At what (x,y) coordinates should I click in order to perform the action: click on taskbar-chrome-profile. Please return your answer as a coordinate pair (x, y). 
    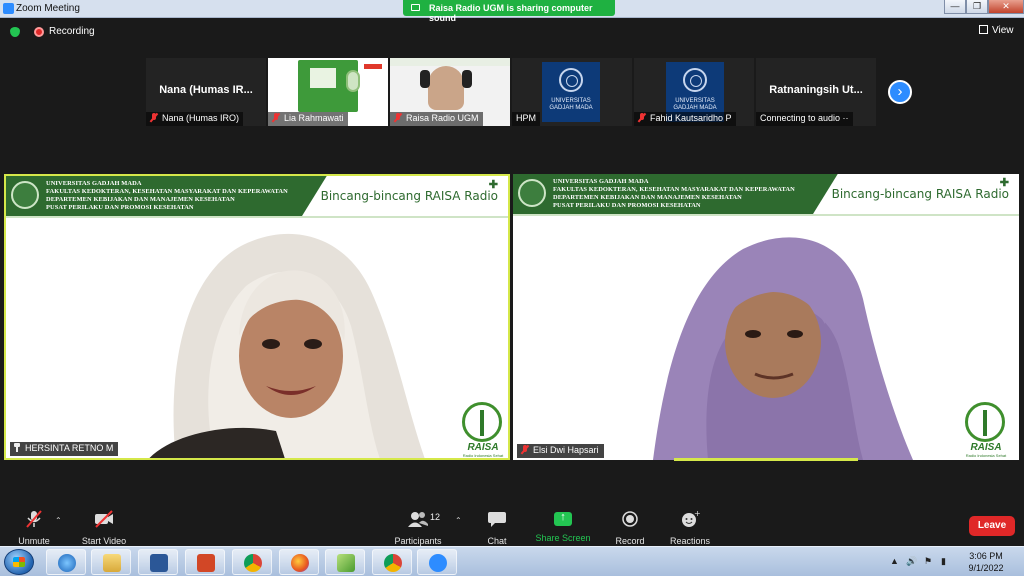
    Looking at the image, I should click on (392, 562).